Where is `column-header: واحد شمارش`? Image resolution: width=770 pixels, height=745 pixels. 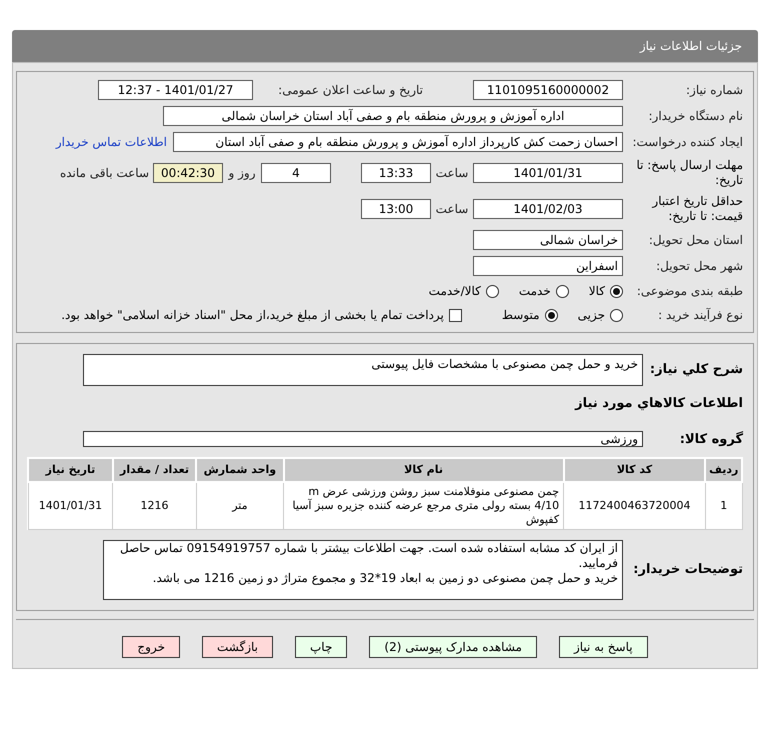
column-header: واحد شمارش is located at coordinates (240, 470).